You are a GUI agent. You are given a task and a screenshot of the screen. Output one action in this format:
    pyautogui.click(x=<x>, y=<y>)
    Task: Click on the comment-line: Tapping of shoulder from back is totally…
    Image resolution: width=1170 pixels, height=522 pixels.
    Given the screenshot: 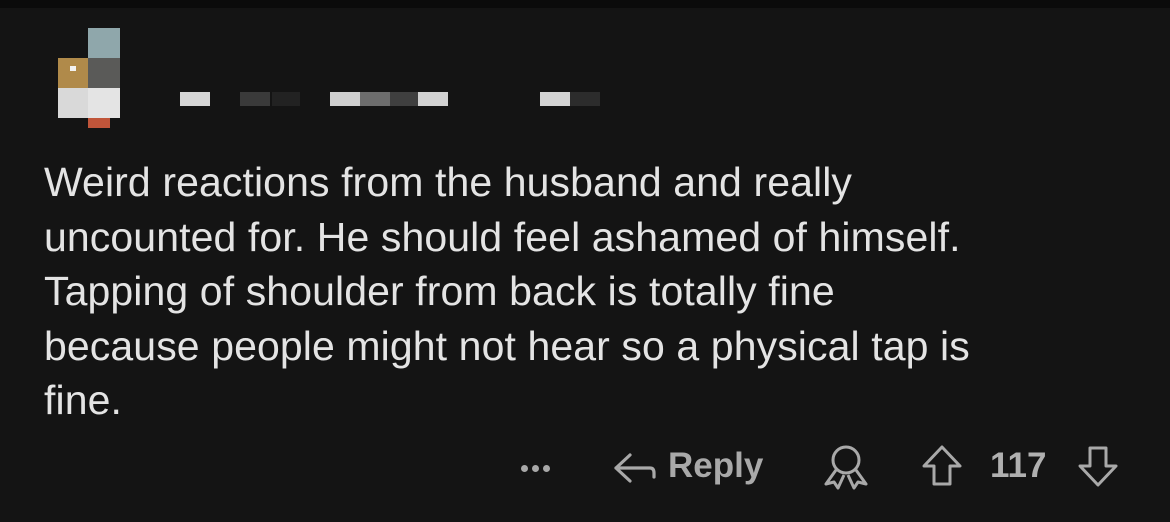 What is the action you would take?
    pyautogui.click(x=439, y=291)
    